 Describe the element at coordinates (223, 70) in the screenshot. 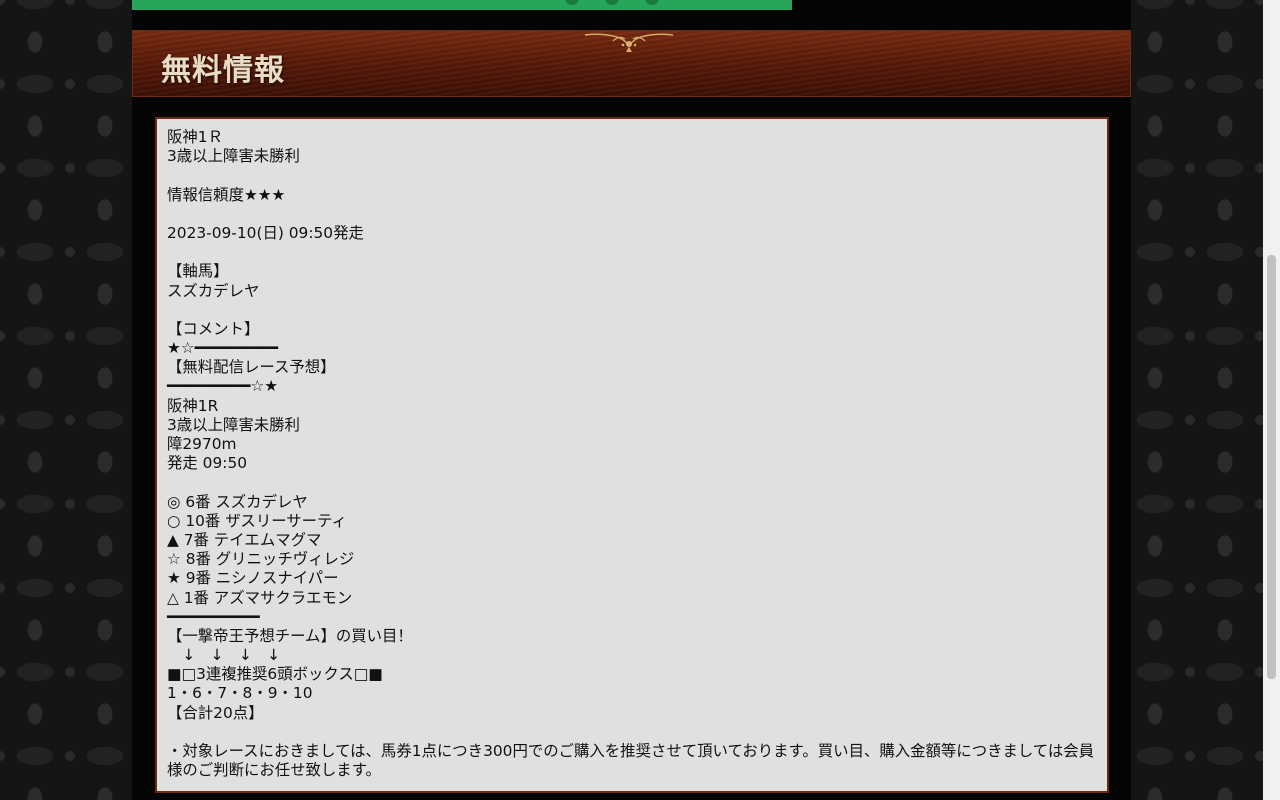

I see `section-title: 無料情報` at that location.